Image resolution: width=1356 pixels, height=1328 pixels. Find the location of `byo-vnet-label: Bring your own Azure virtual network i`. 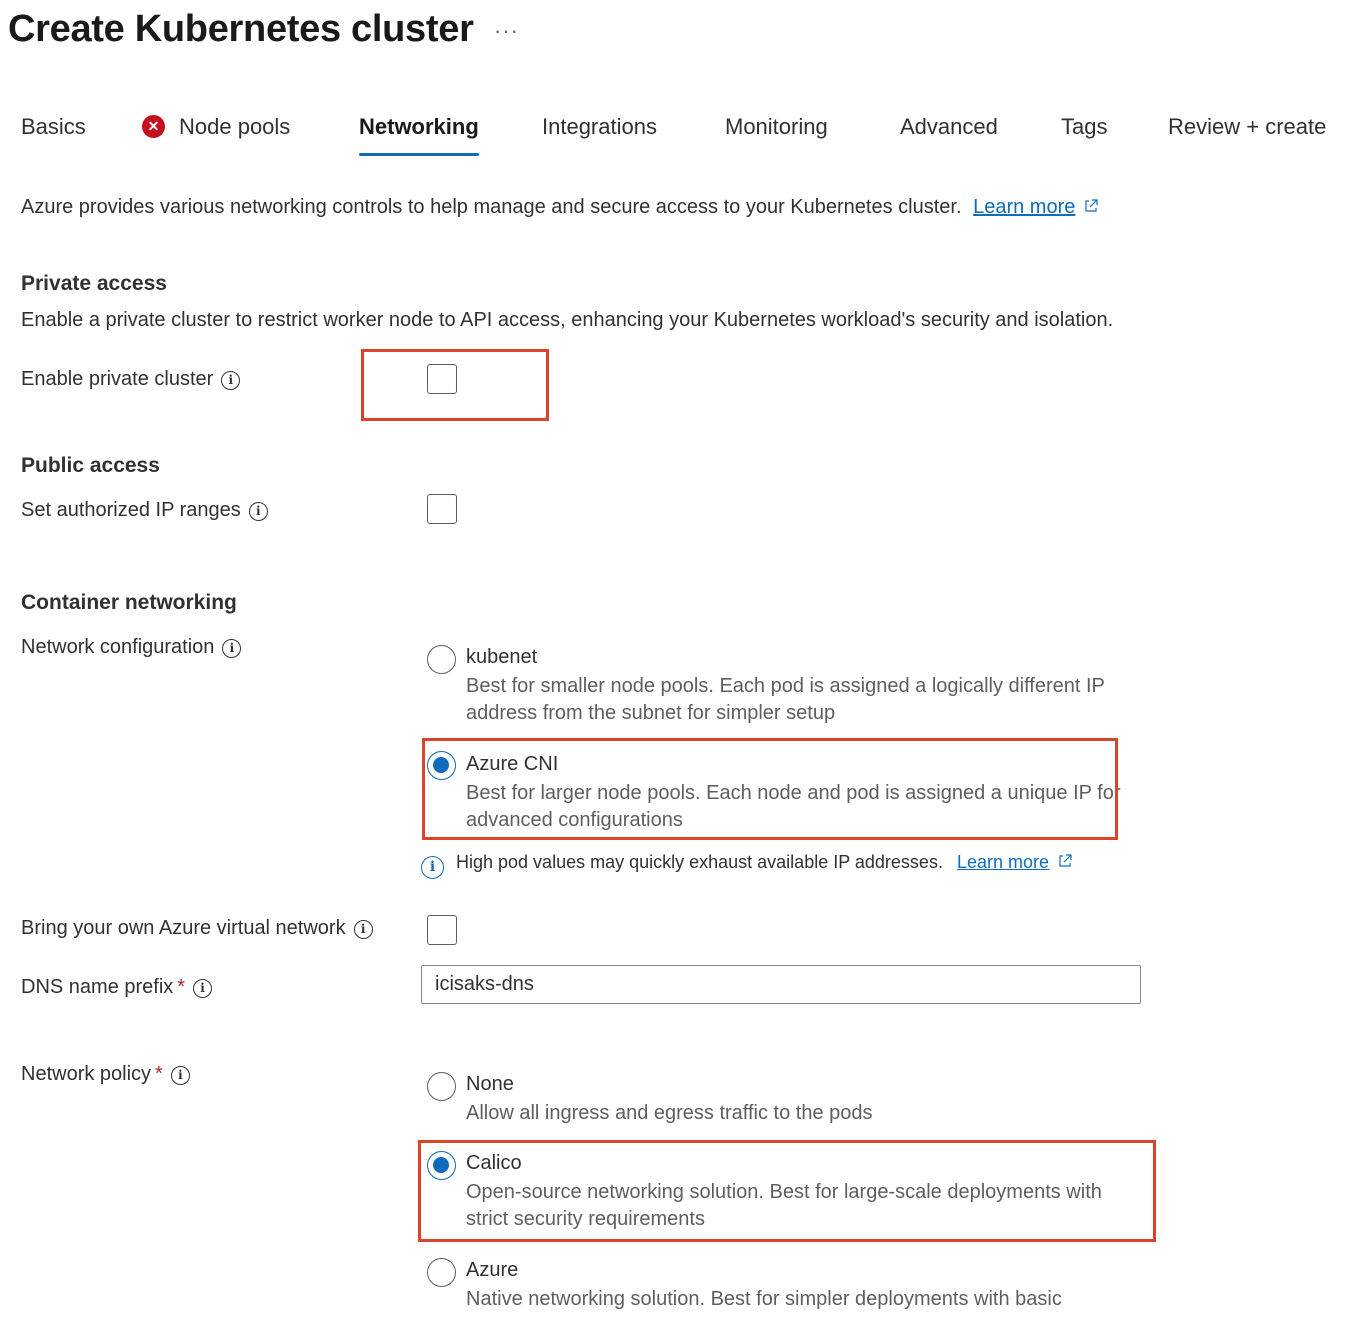

byo-vnet-label: Bring your own Azure virtual network i is located at coordinates (197, 928).